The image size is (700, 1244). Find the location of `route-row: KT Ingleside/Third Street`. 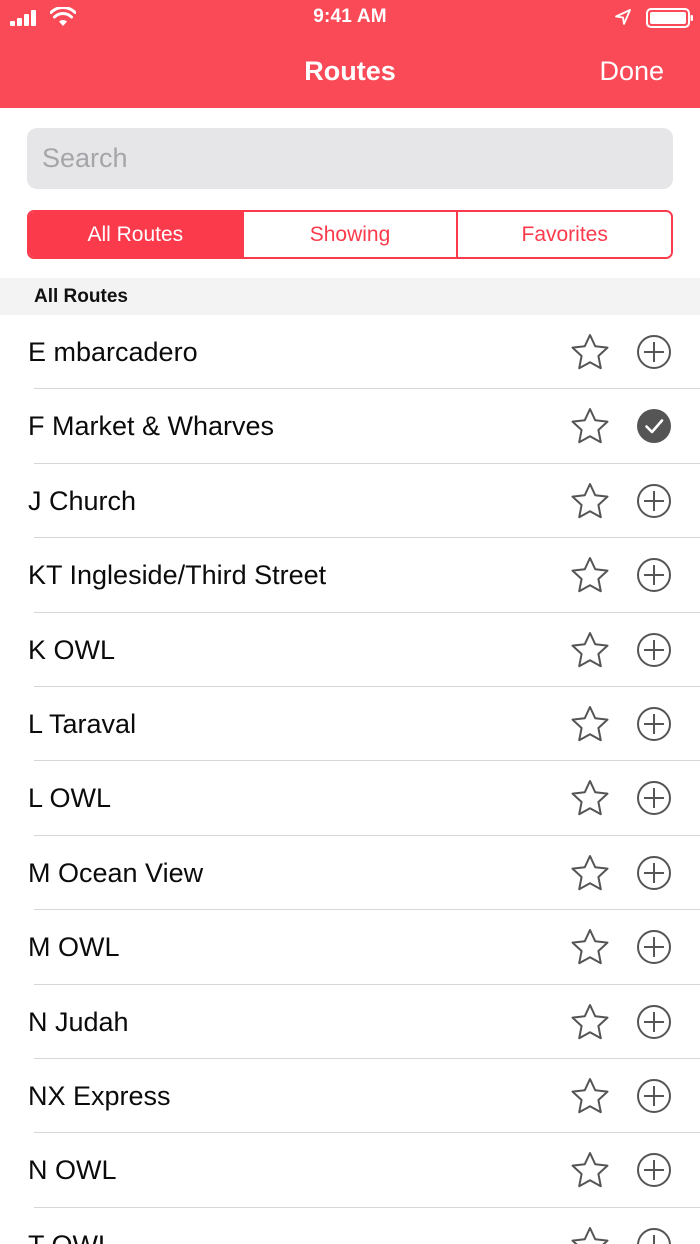

route-row: KT Ingleside/Third Street is located at coordinates (350, 575).